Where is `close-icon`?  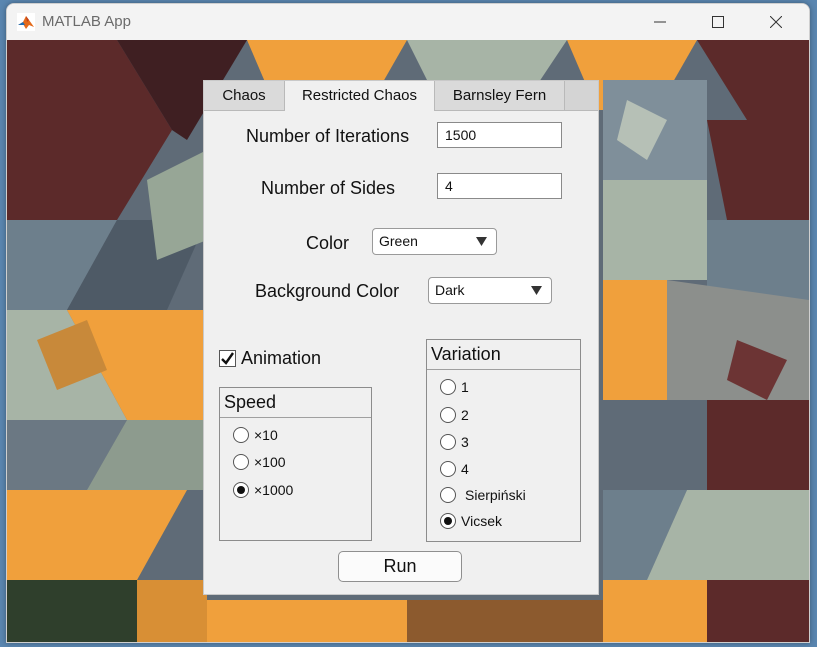
close-icon is located at coordinates (776, 22).